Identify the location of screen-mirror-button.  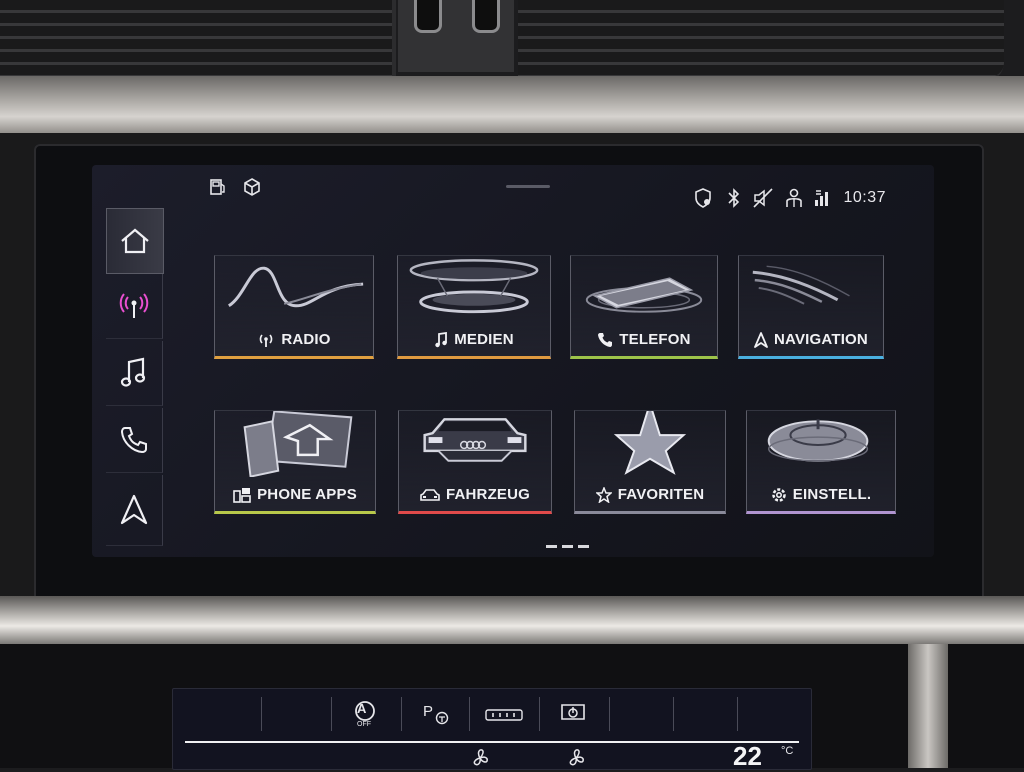
(574, 714).